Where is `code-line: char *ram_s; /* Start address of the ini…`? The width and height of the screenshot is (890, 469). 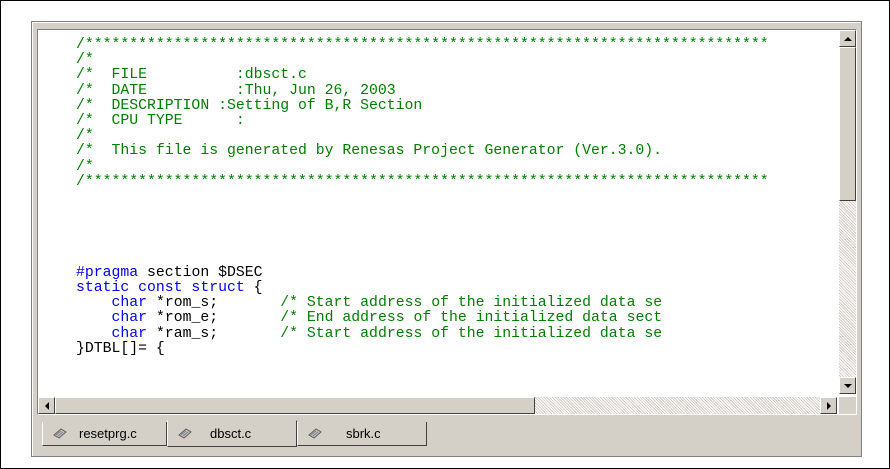
code-line: char *ram_s; /* Start address of the ini… is located at coordinates (456, 333).